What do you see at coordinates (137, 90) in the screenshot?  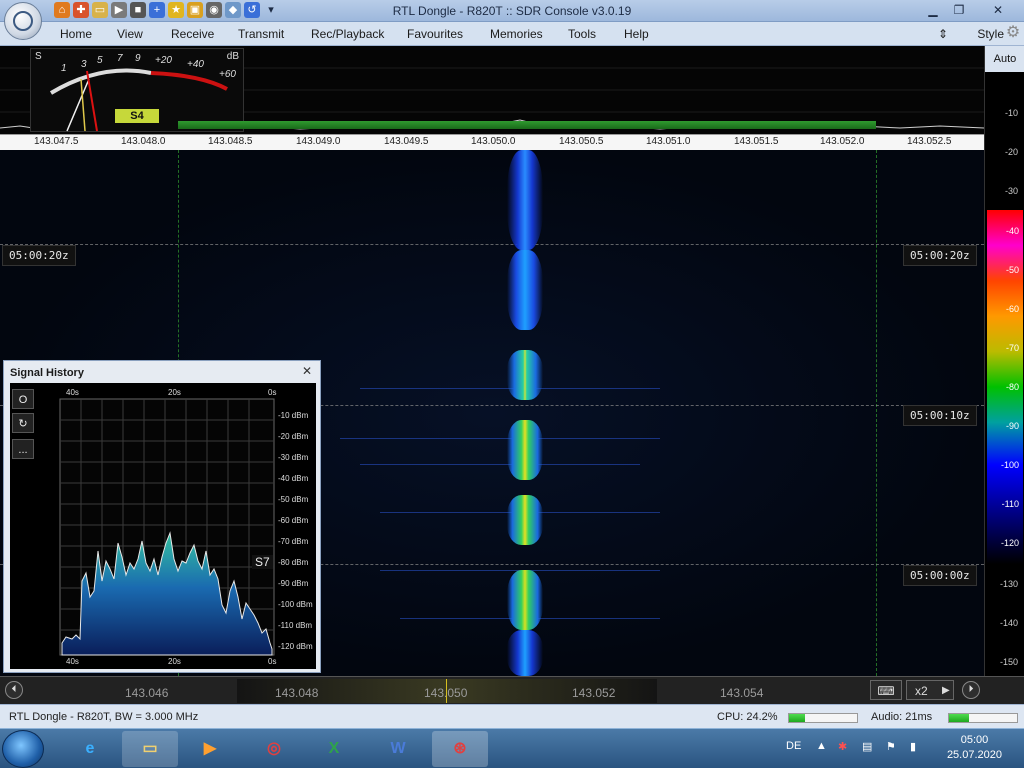 I see `s-meter: S dB 1 3 5 7 9 +20 +40 +60 S4` at bounding box center [137, 90].